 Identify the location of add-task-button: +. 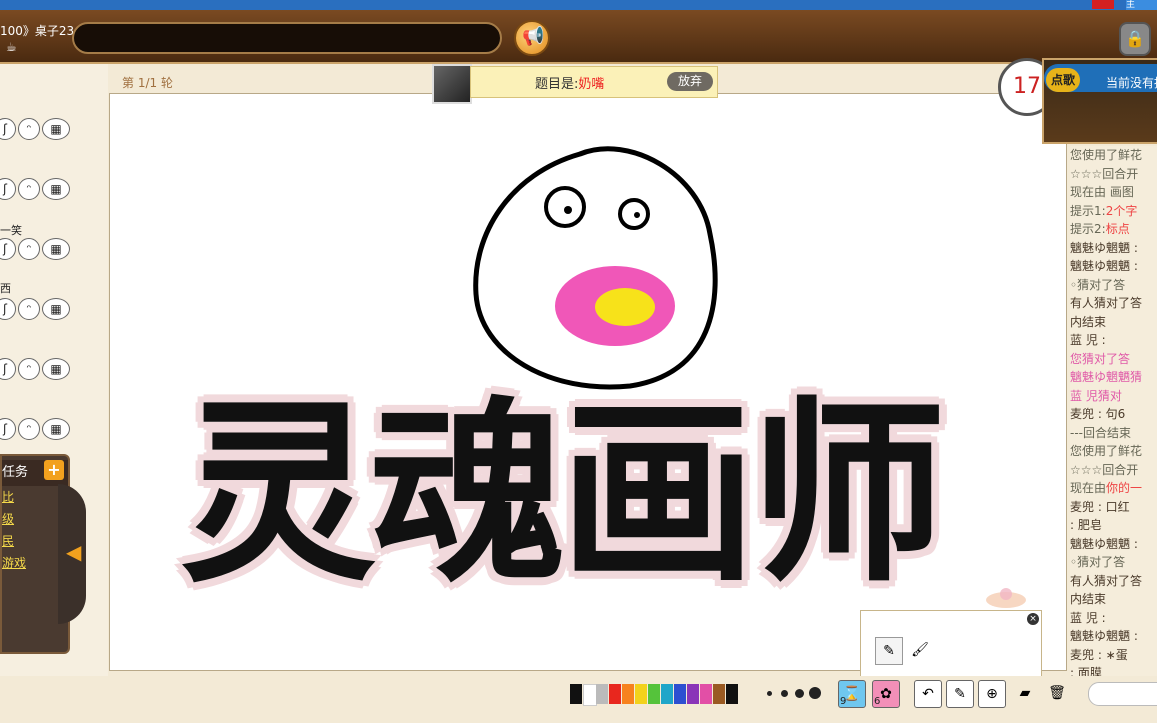
(54, 470).